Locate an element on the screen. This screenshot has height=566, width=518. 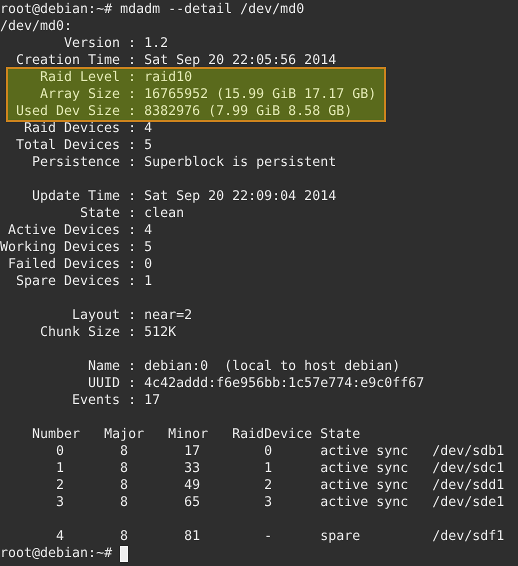
field-value: 8382976 (7.99 GiB 8.58 GB) is located at coordinates (248, 111).